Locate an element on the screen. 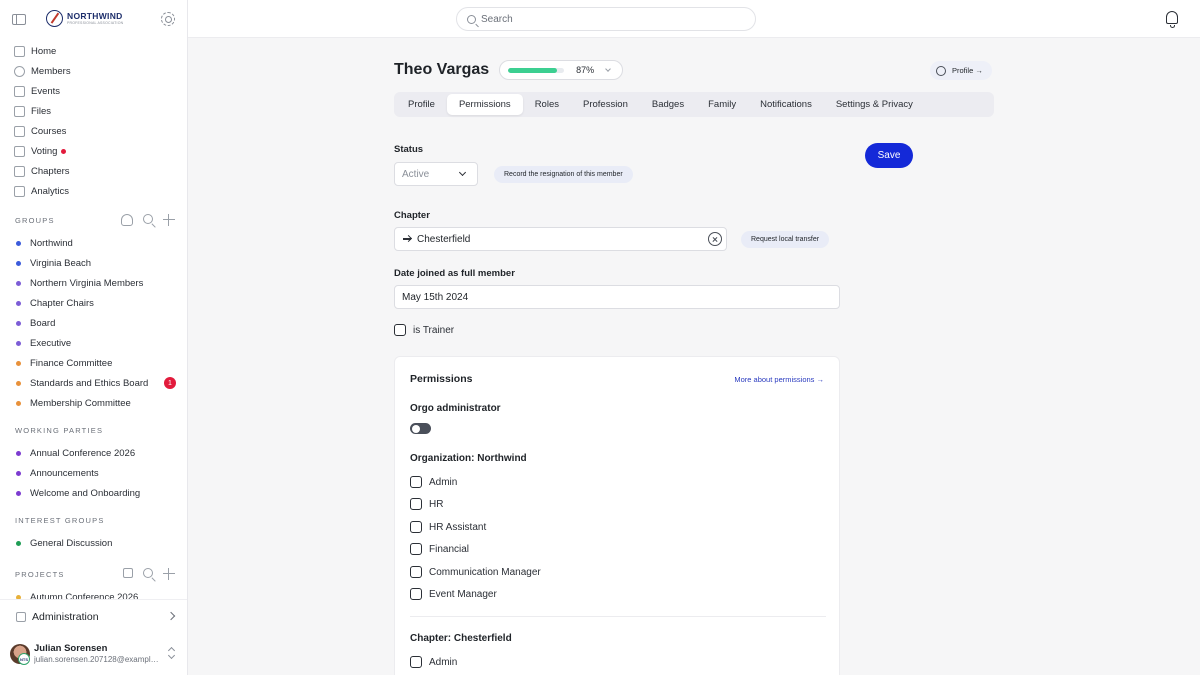 This screenshot has height=675, width=1200. section-title: INTEREST GROUPS is located at coordinates (60, 520).